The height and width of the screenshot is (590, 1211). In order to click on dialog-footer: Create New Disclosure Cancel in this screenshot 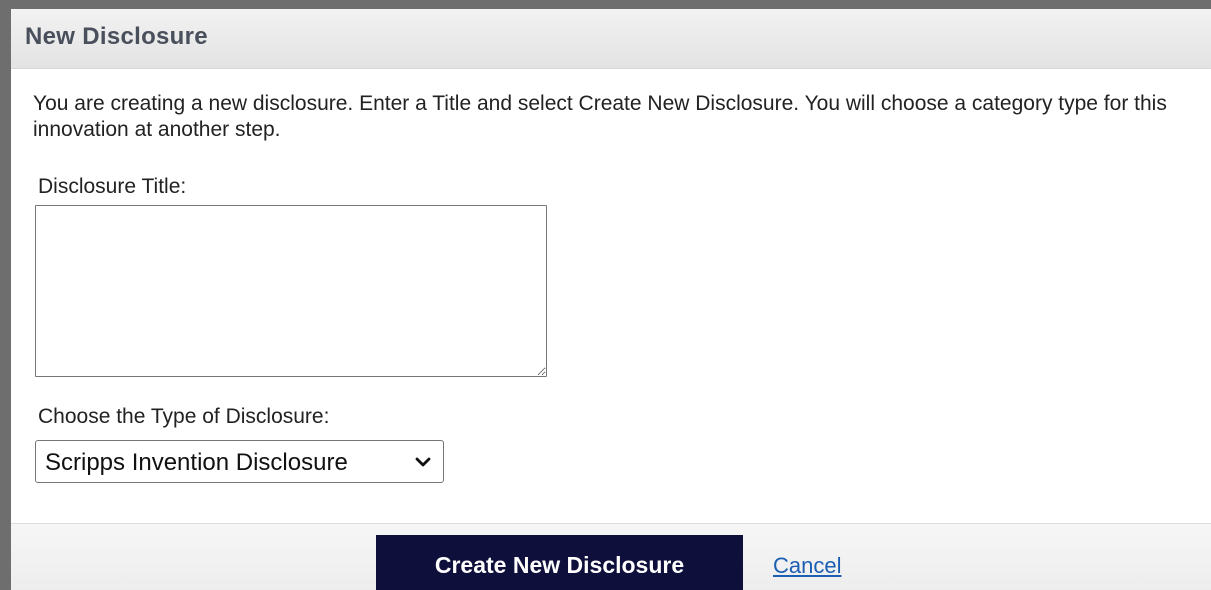, I will do `click(611, 556)`.